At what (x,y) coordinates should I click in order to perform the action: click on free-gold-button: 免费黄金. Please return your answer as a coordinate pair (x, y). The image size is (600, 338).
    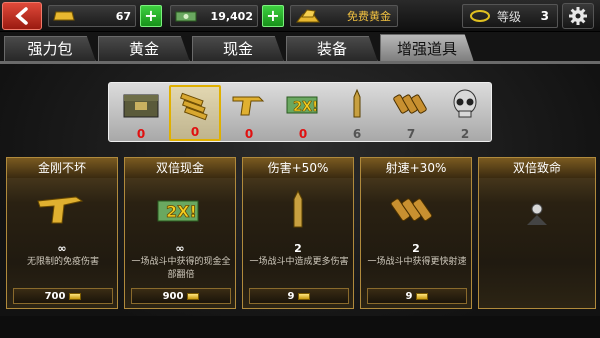
    Looking at the image, I should click on (344, 16).